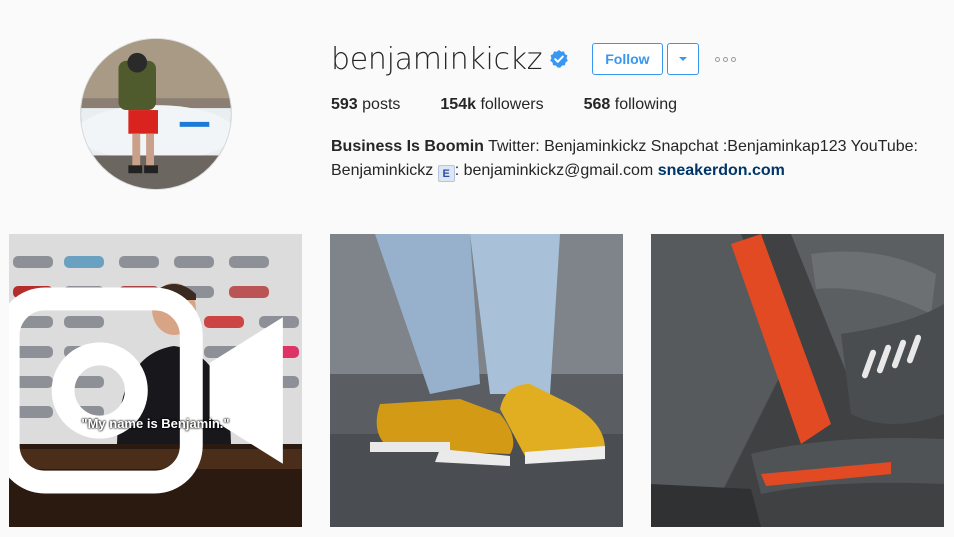 The height and width of the screenshot is (537, 954). I want to click on bio-email: : benjaminkickz@gmail.com, so click(554, 170).